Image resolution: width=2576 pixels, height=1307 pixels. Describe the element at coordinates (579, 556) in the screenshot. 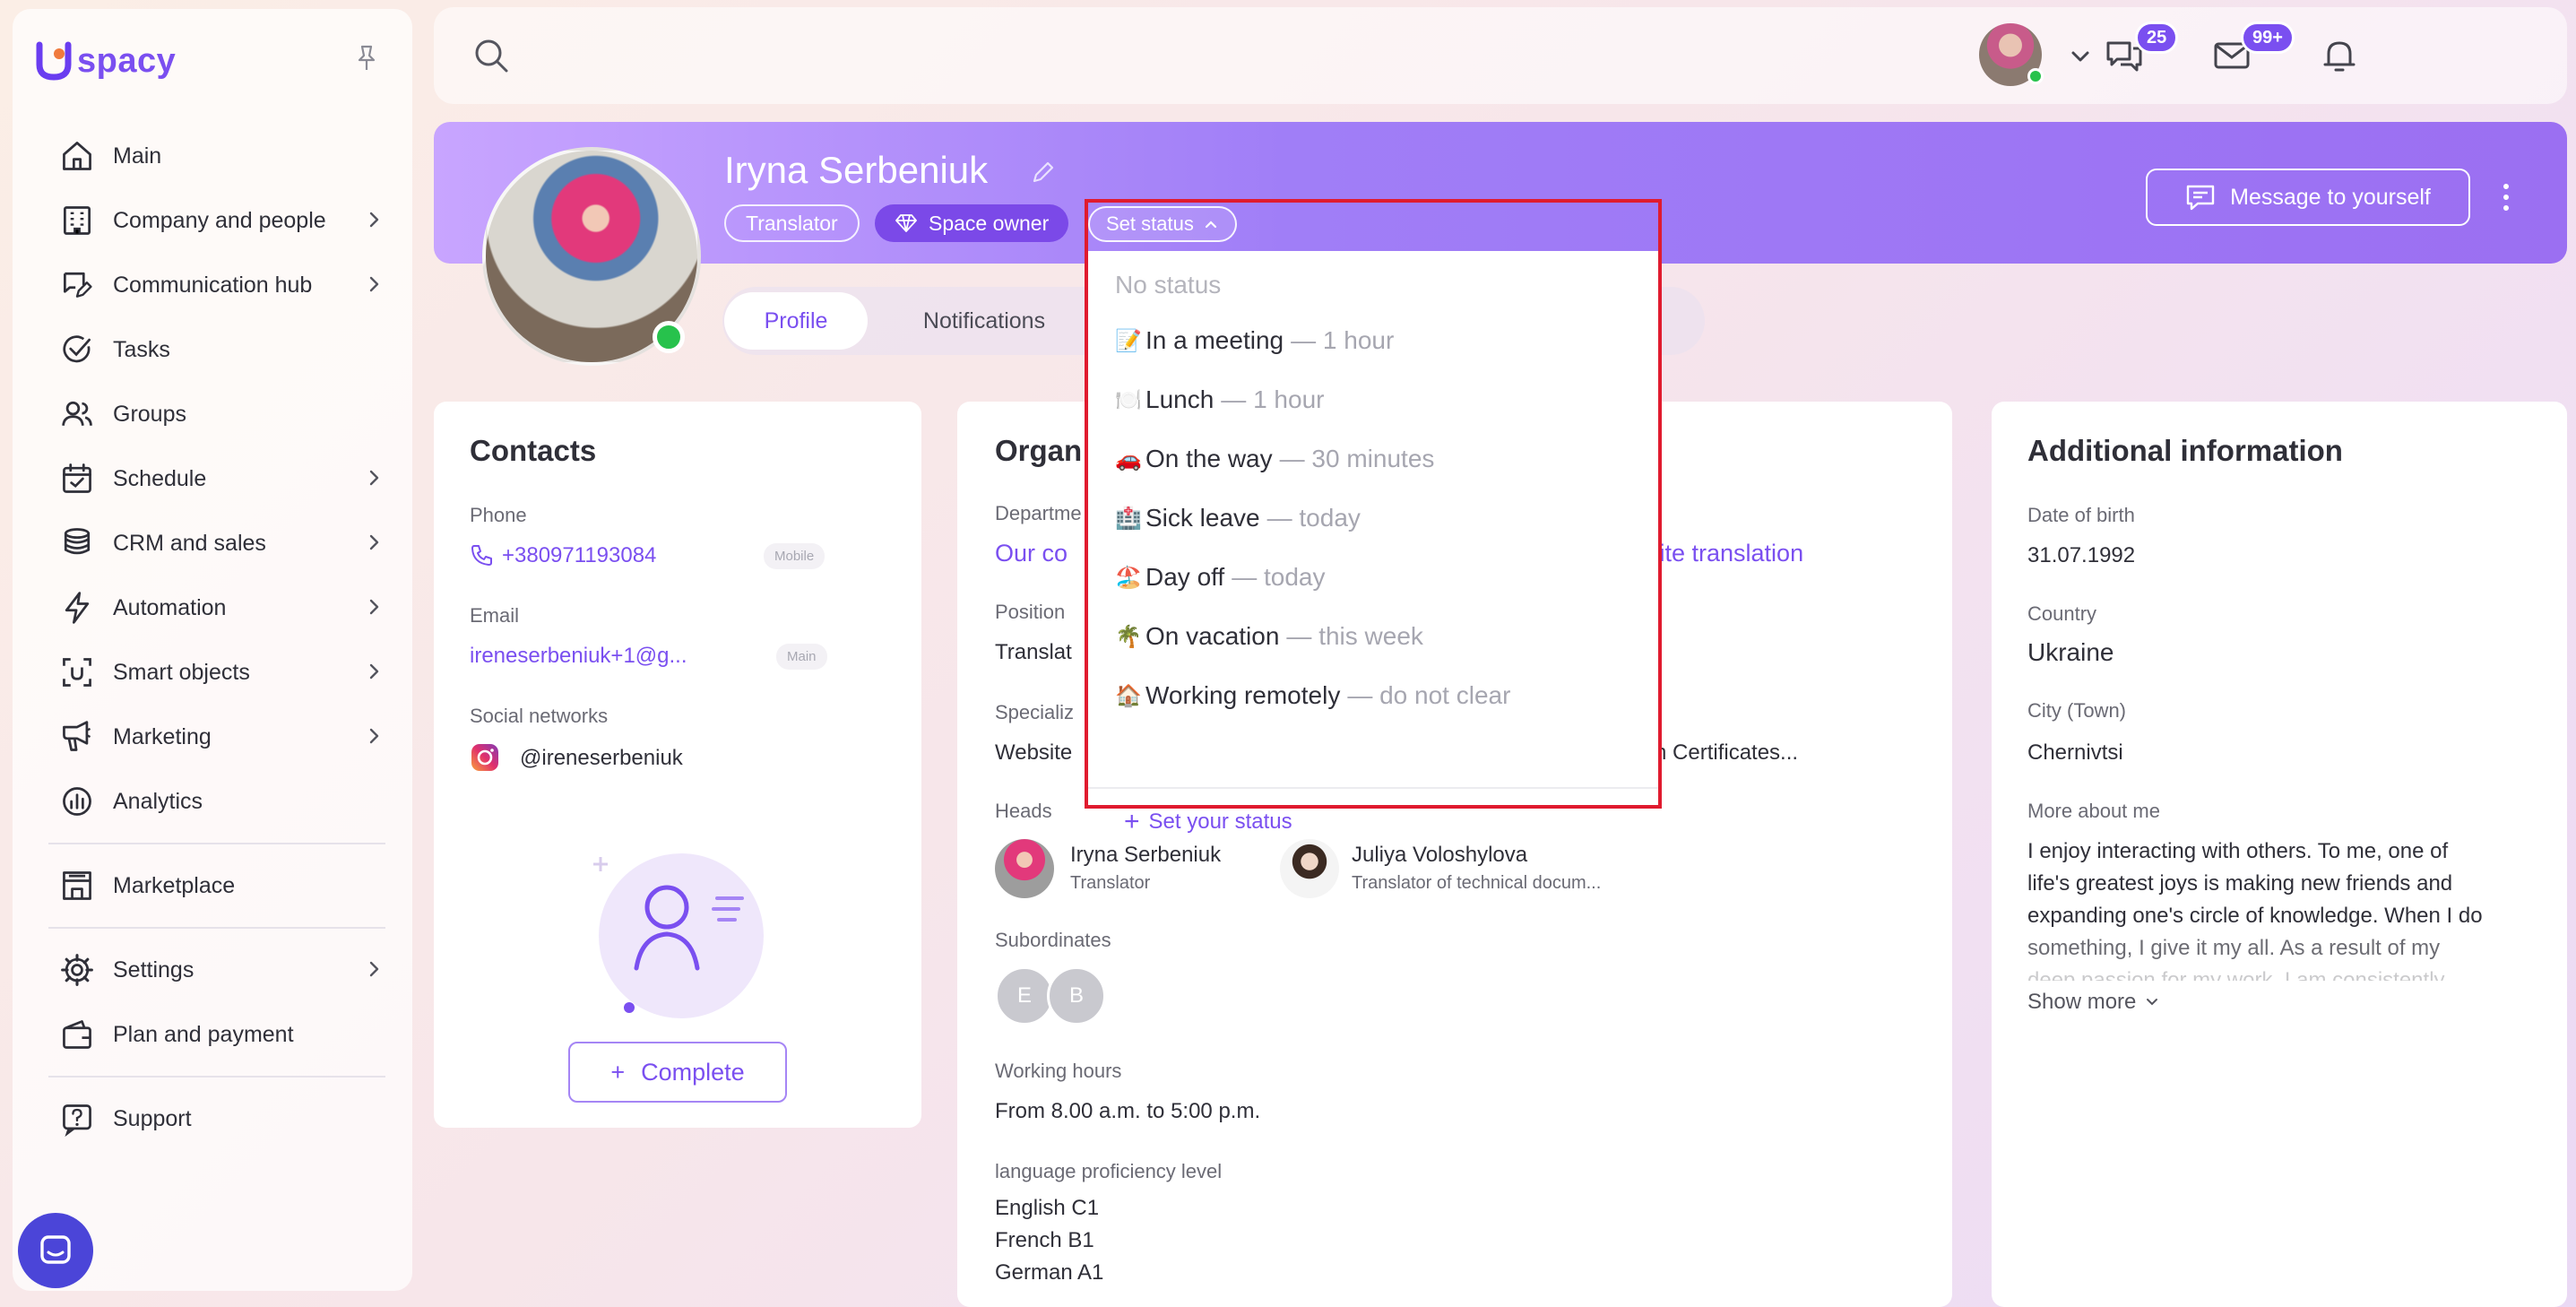

I see `phone-link: +380971193084` at that location.